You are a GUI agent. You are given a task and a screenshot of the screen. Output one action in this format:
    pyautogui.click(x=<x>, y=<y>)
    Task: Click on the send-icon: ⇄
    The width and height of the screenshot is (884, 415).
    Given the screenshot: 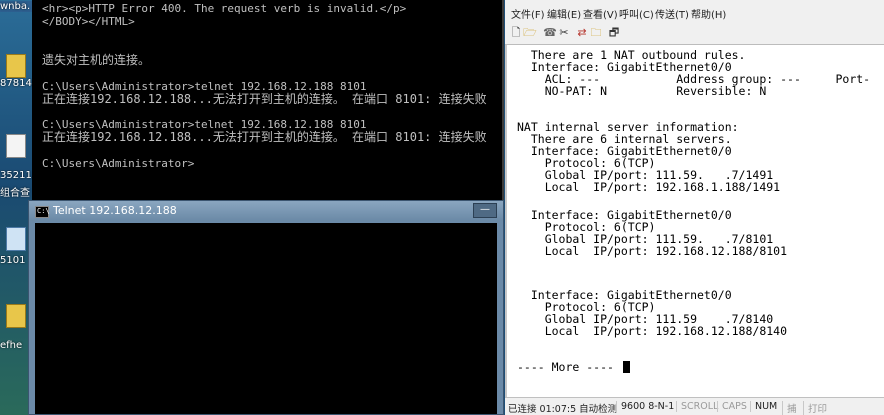 What is the action you would take?
    pyautogui.click(x=582, y=33)
    